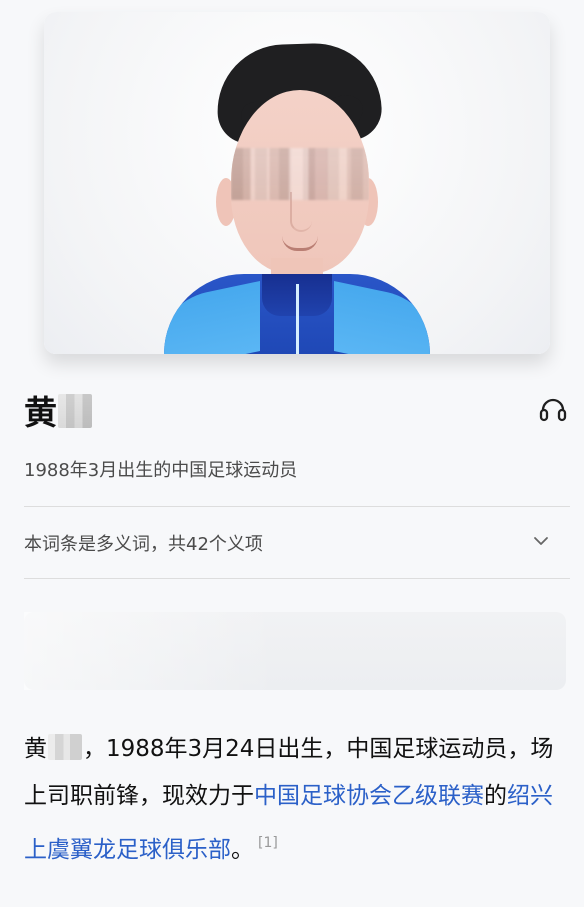 The image size is (584, 907). What do you see at coordinates (297, 412) in the screenshot?
I see `title-row: 黄` at bounding box center [297, 412].